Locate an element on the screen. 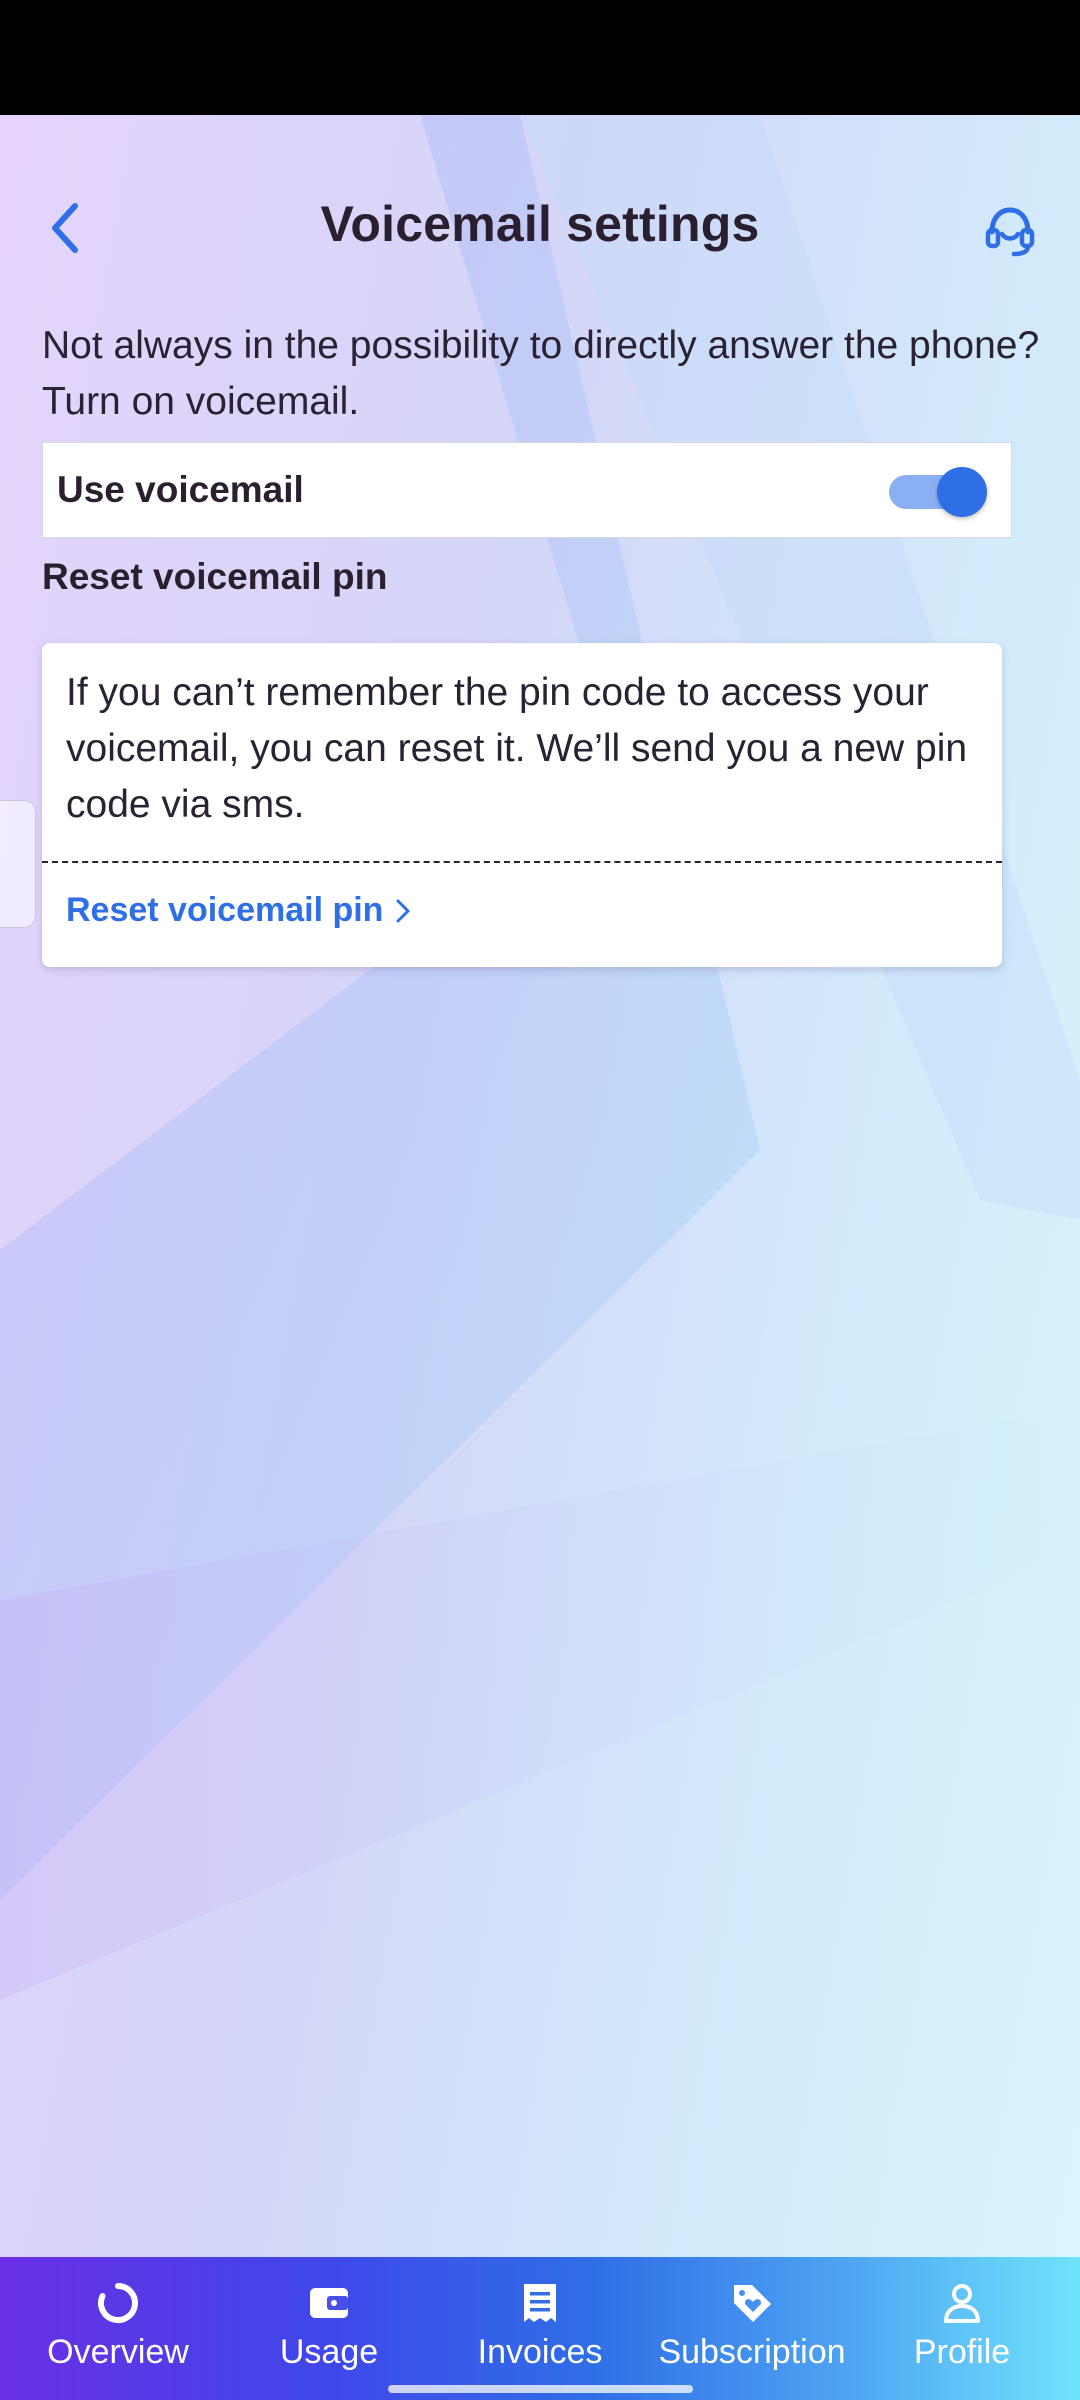 Image resolution: width=1080 pixels, height=2400 pixels. use-voicemail-row: Use voicemail is located at coordinates (527, 490).